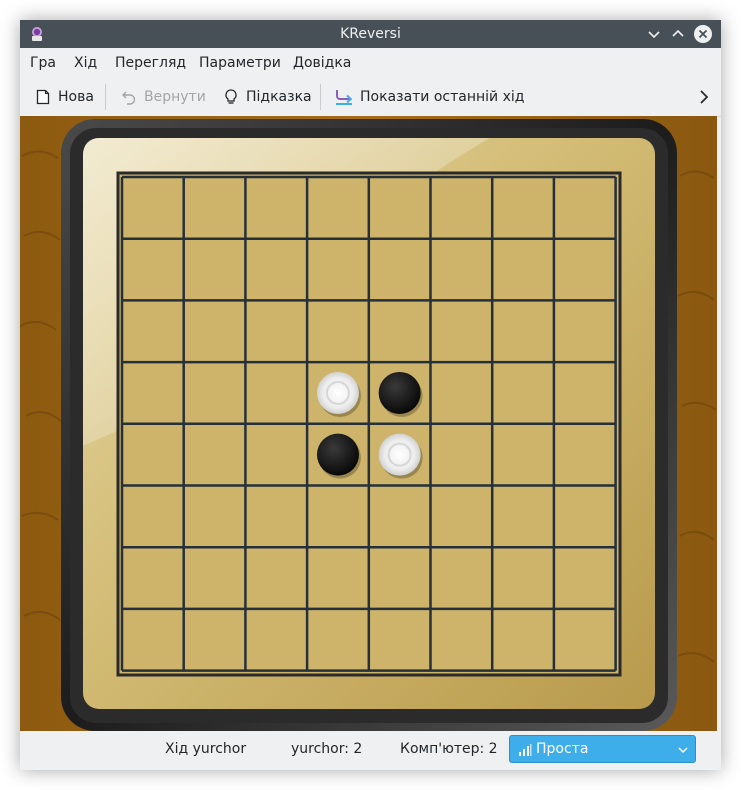  I want to click on maximize-icon, so click(678, 34).